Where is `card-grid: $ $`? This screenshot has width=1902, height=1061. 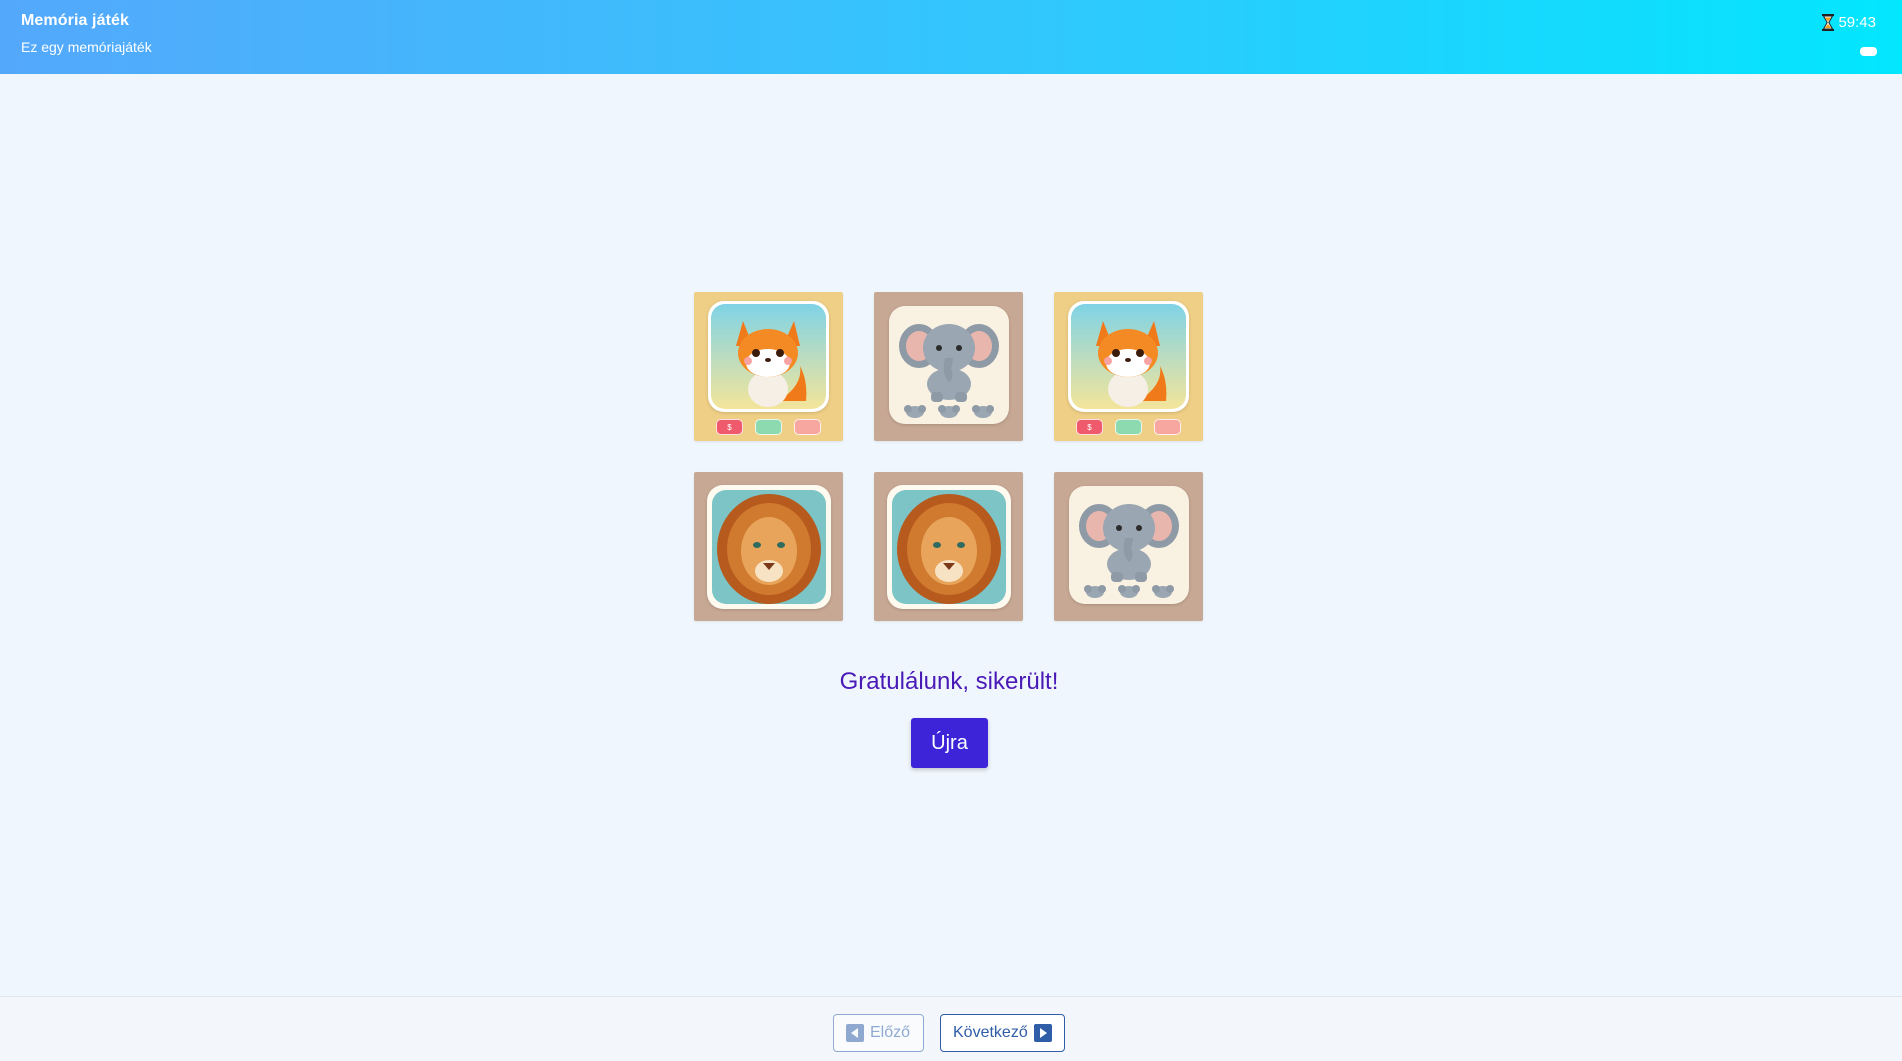 card-grid: $ $ is located at coordinates (948, 456).